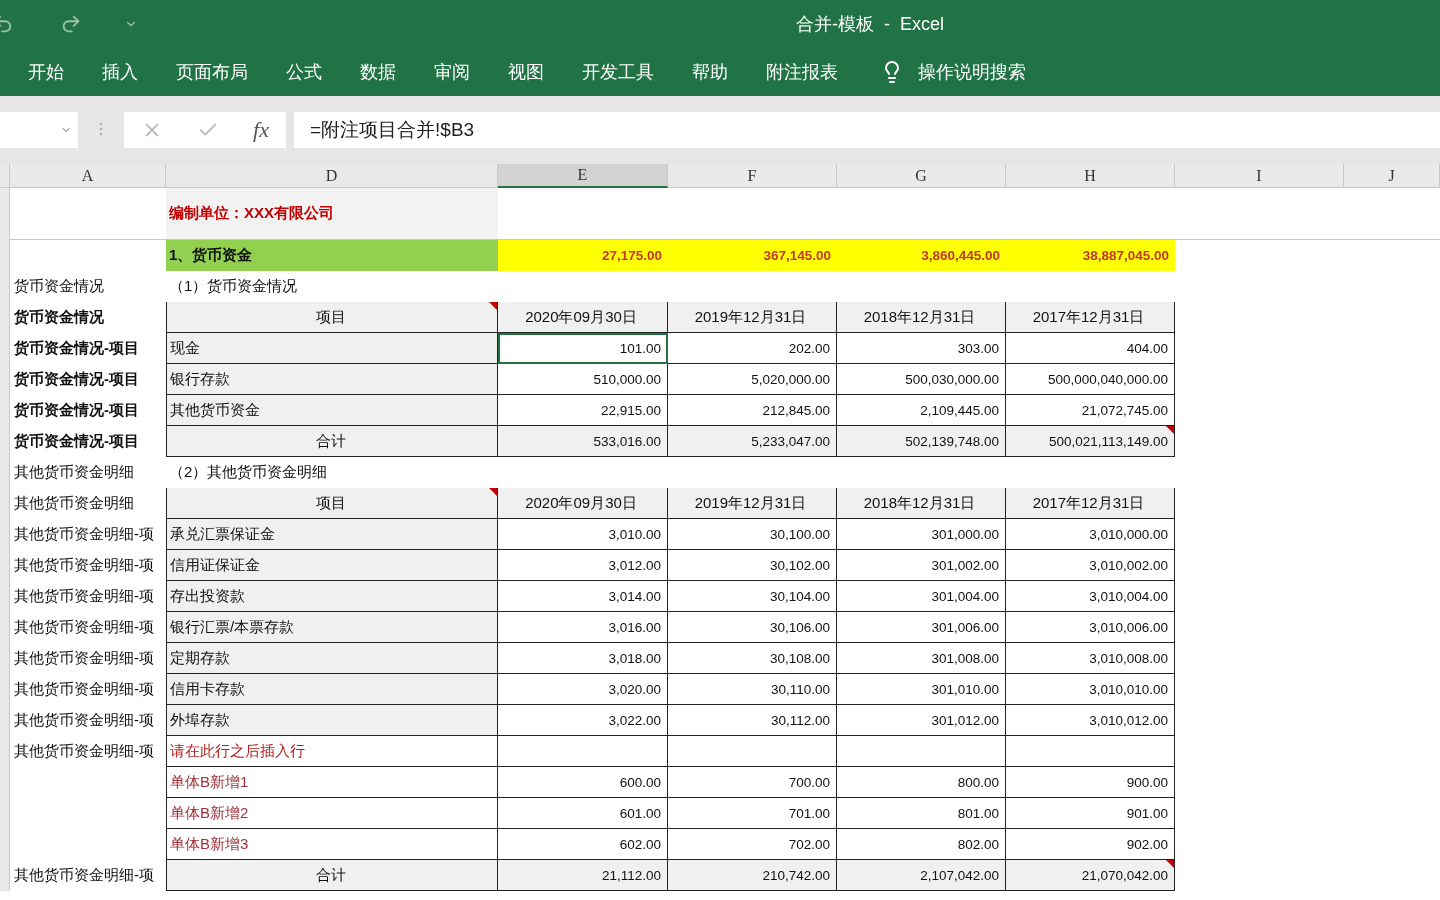  What do you see at coordinates (332, 813) in the screenshot?
I see `item-cell: 单体B新增2` at bounding box center [332, 813].